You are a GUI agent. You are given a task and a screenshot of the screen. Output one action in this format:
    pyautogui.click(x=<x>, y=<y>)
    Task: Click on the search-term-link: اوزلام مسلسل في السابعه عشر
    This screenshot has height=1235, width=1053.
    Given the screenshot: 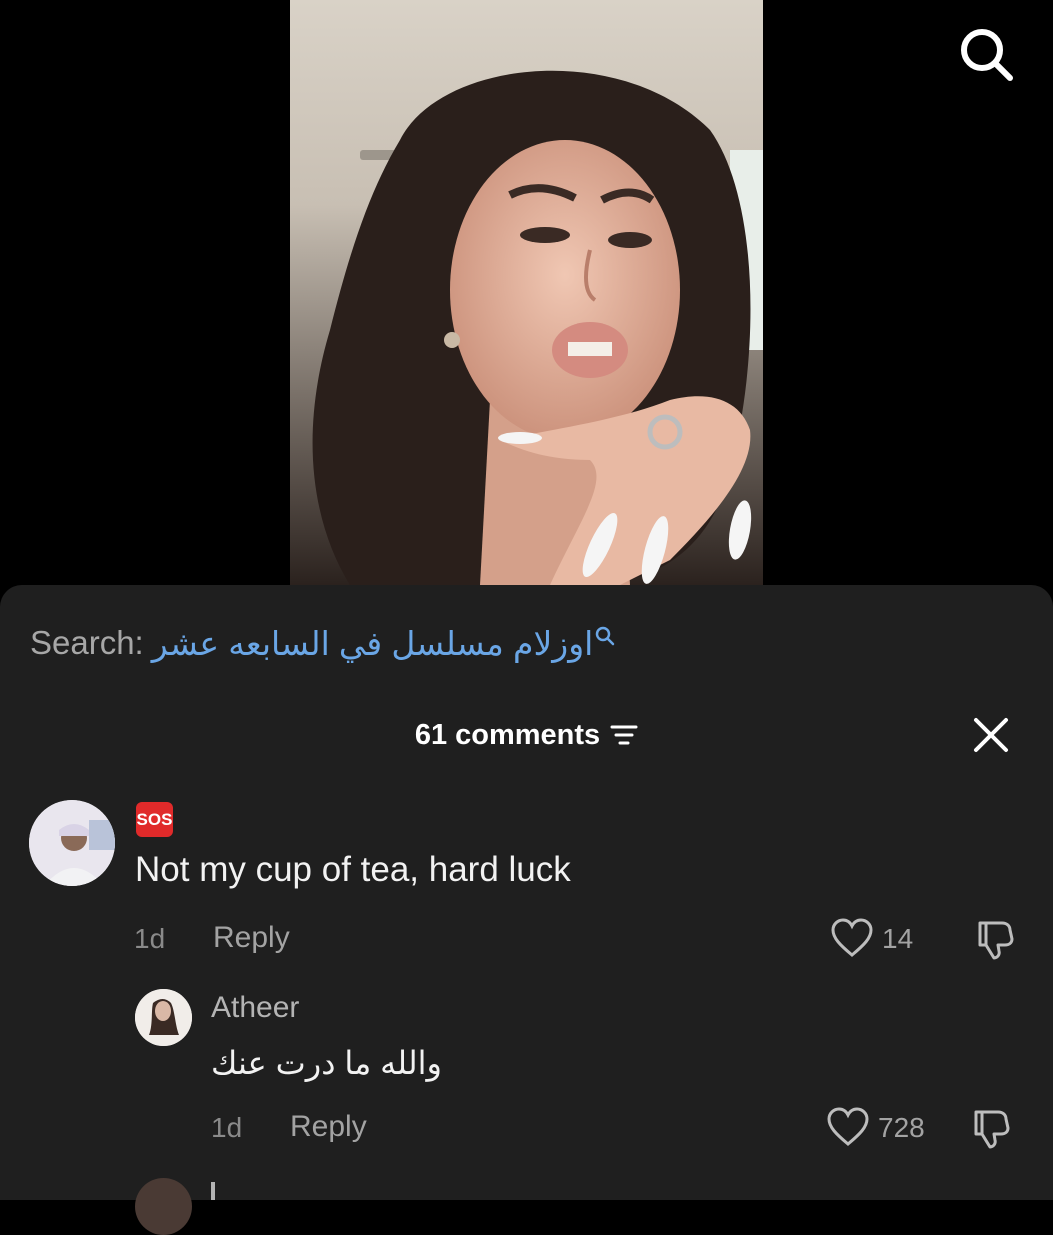 What is the action you would take?
    pyautogui.click(x=373, y=643)
    